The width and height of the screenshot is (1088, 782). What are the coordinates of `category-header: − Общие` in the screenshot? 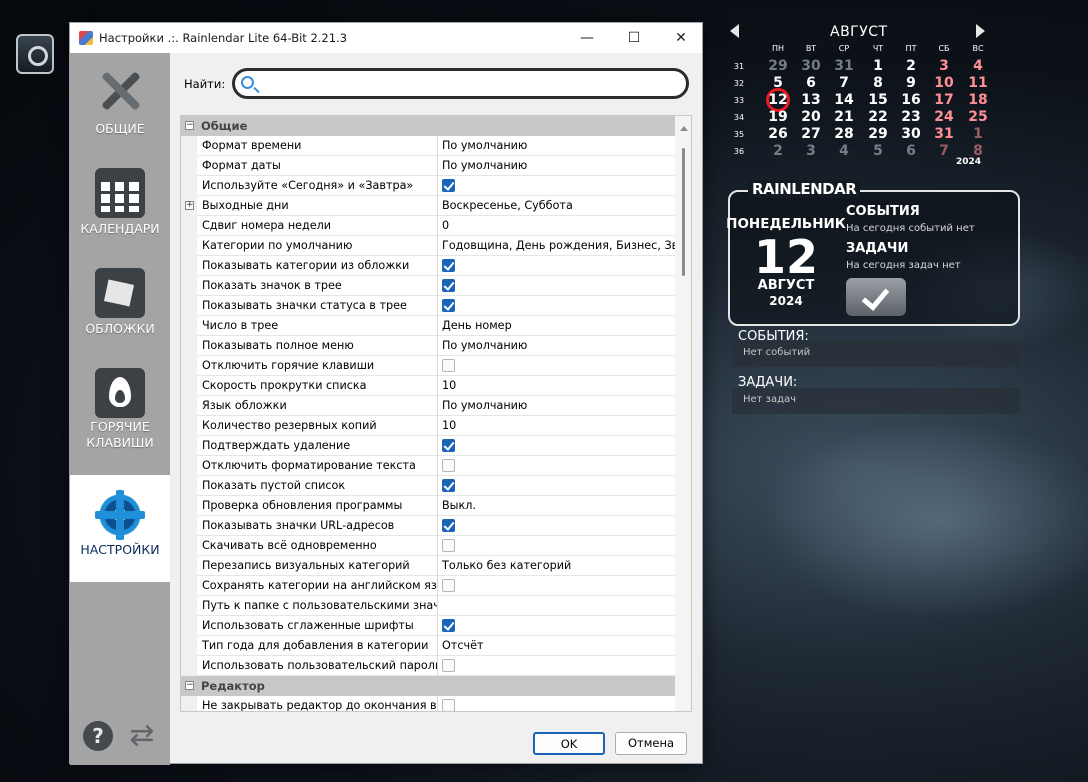 It's located at (428, 126).